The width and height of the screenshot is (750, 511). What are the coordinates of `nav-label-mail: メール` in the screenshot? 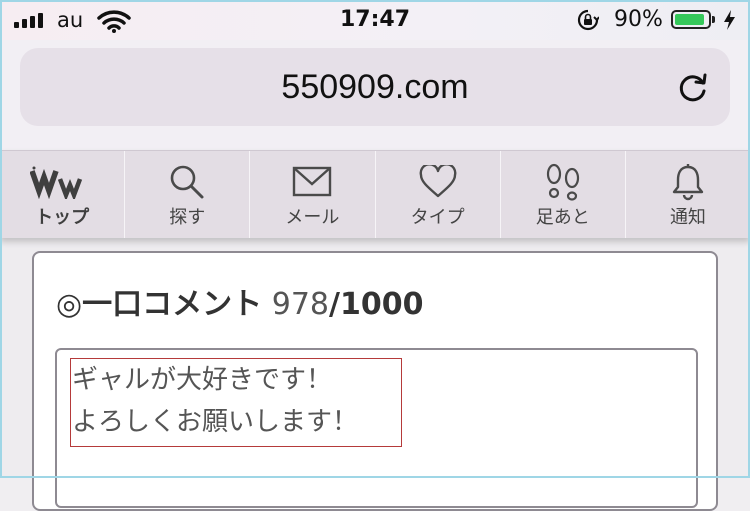 It's located at (312, 217).